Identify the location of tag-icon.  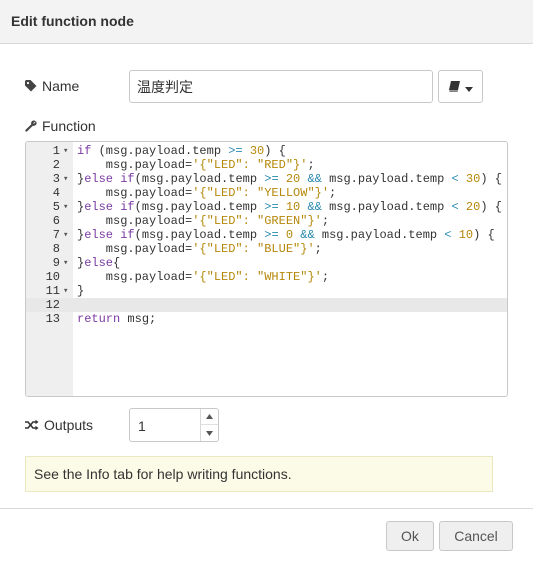
(31, 86).